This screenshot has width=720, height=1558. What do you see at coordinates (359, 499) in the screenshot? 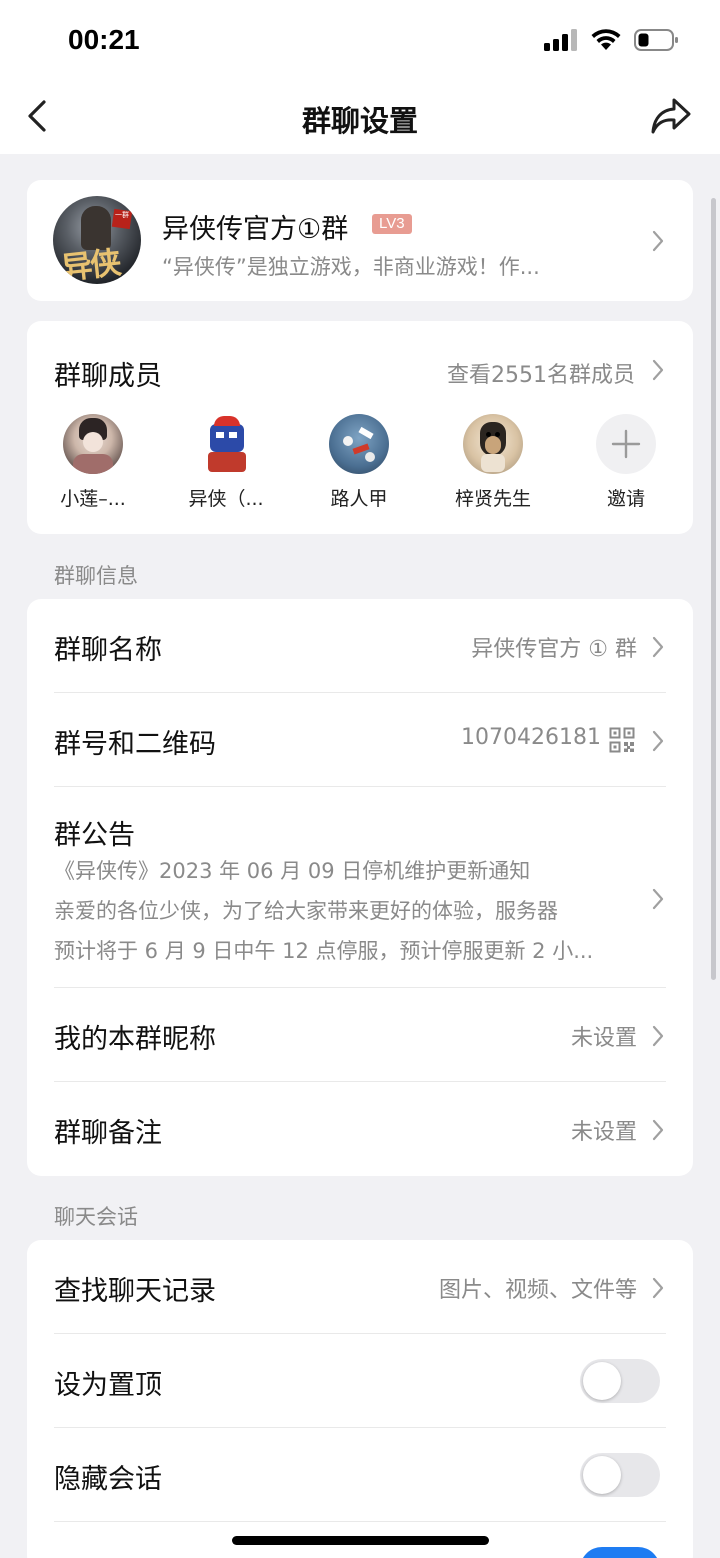
I see `member-name: 路人甲` at bounding box center [359, 499].